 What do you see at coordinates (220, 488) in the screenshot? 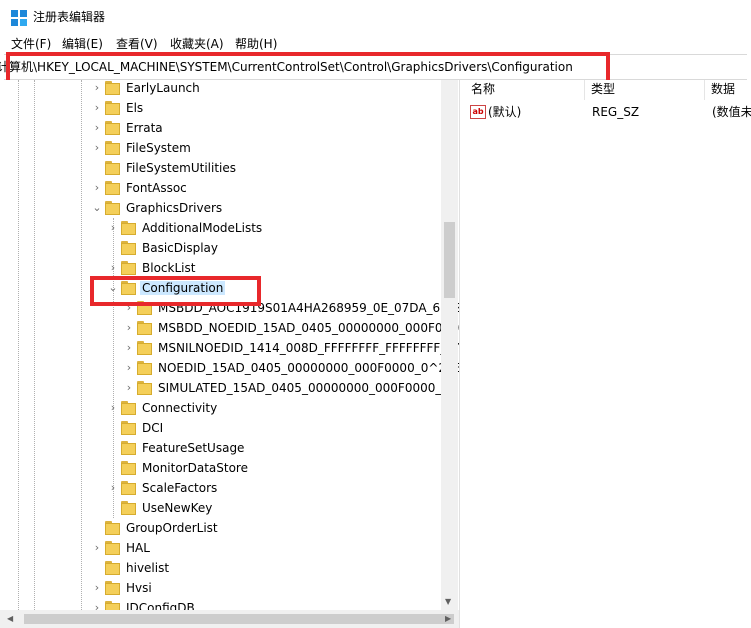
I see `tree-item: › ScaleFactors` at bounding box center [220, 488].